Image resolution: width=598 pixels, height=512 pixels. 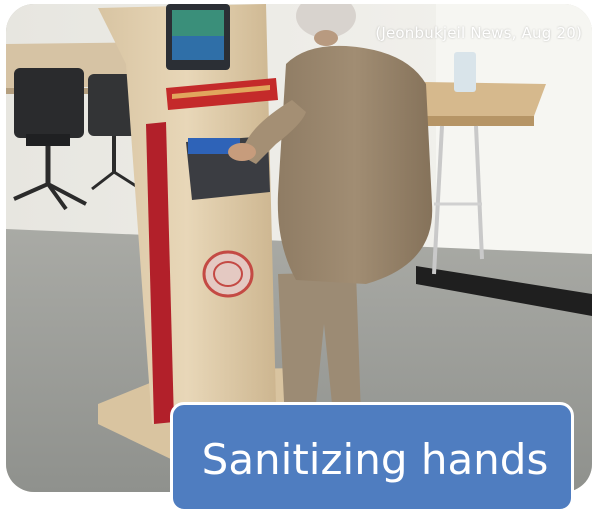 I want to click on photo-credit: (Jeonbukjeil News, Aug 20), so click(x=478, y=33).